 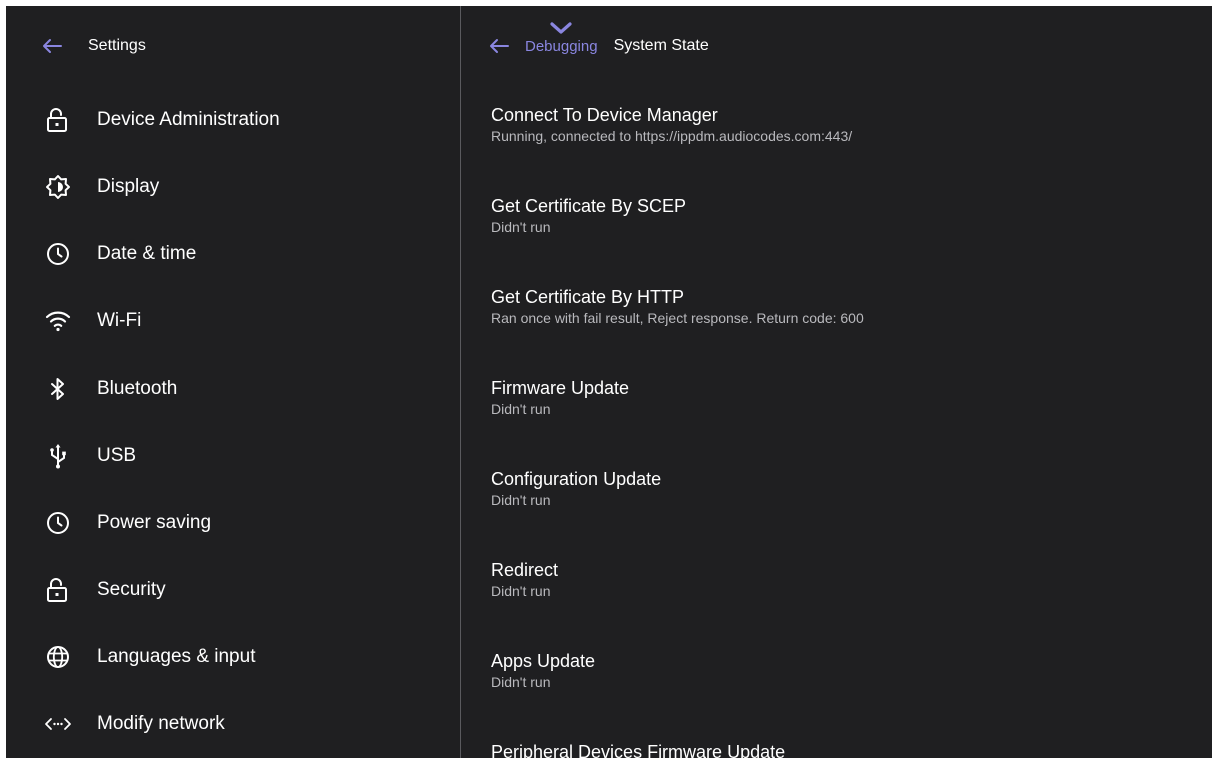 I want to click on menu-item-wifi: Wi-Fi, so click(x=233, y=321).